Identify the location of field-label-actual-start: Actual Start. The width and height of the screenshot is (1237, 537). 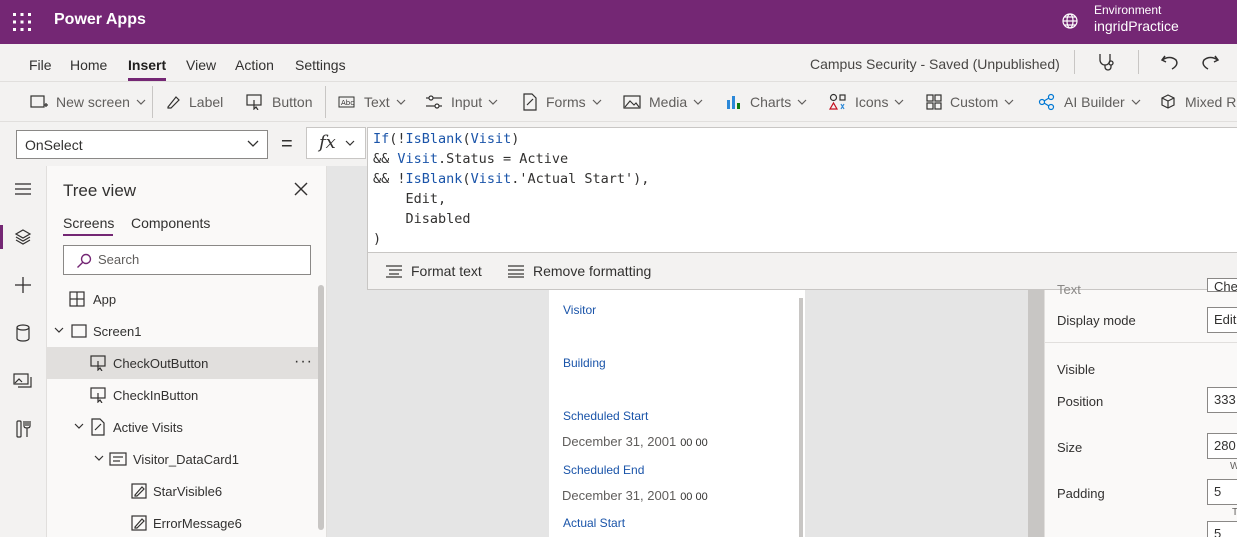
(594, 523).